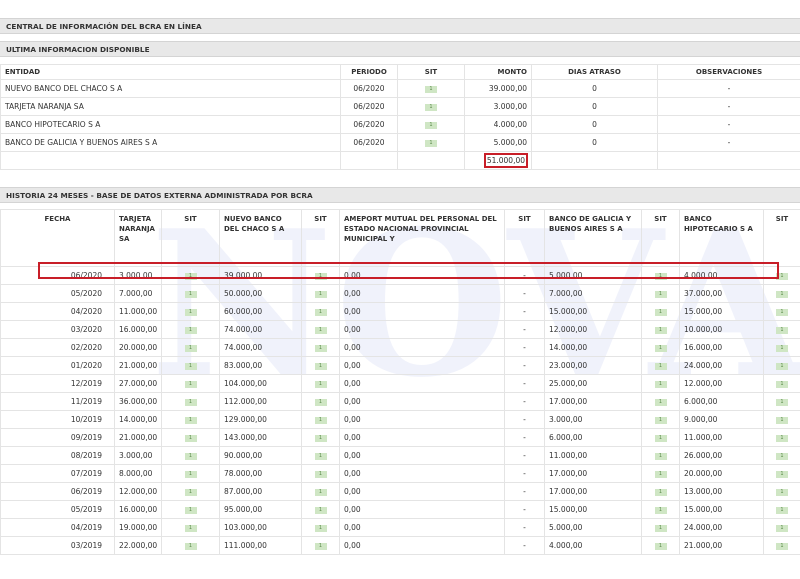 This screenshot has width=800, height=579. What do you see at coordinates (138, 473) in the screenshot?
I see `tarjeta-naranja-cell: 8.000,00` at bounding box center [138, 473].